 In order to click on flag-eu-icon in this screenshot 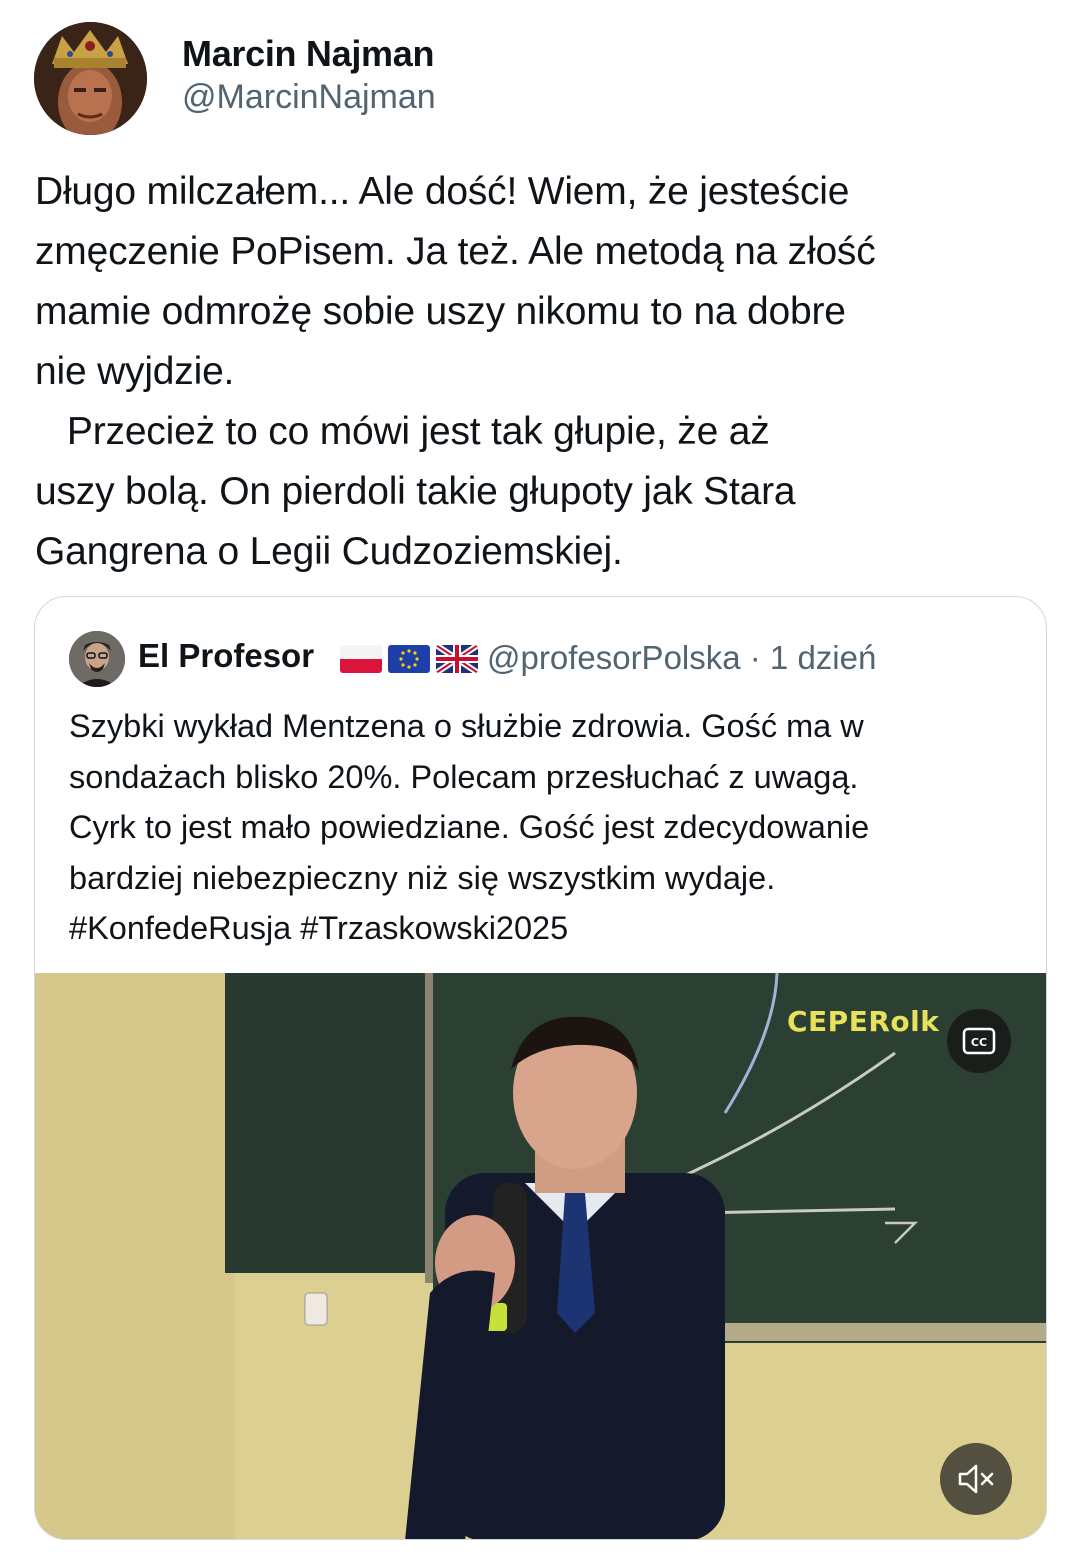, I will do `click(409, 659)`.